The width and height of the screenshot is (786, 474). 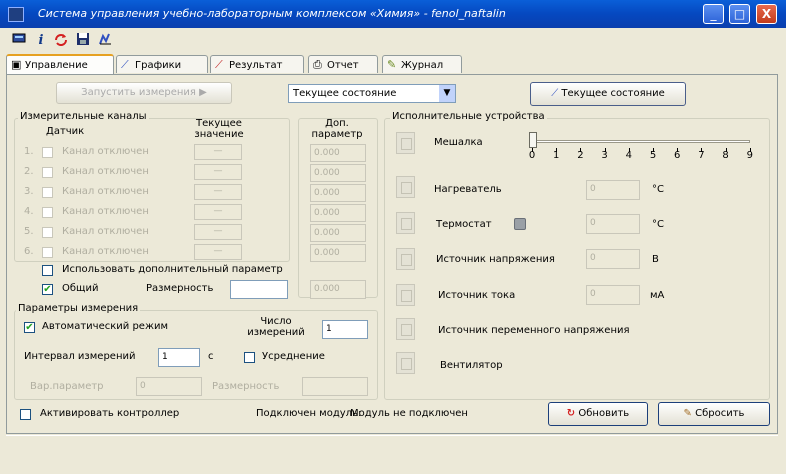 What do you see at coordinates (338, 289) in the screenshot?
I see `common-extra-input: 0.000` at bounding box center [338, 289].